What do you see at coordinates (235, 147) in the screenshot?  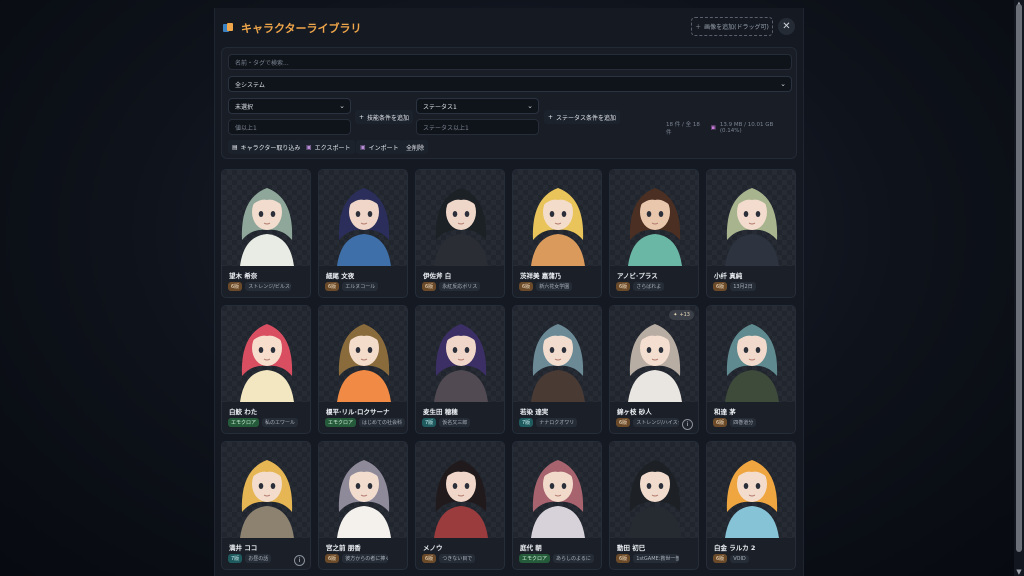 I see `clipboard-icon: ▤` at bounding box center [235, 147].